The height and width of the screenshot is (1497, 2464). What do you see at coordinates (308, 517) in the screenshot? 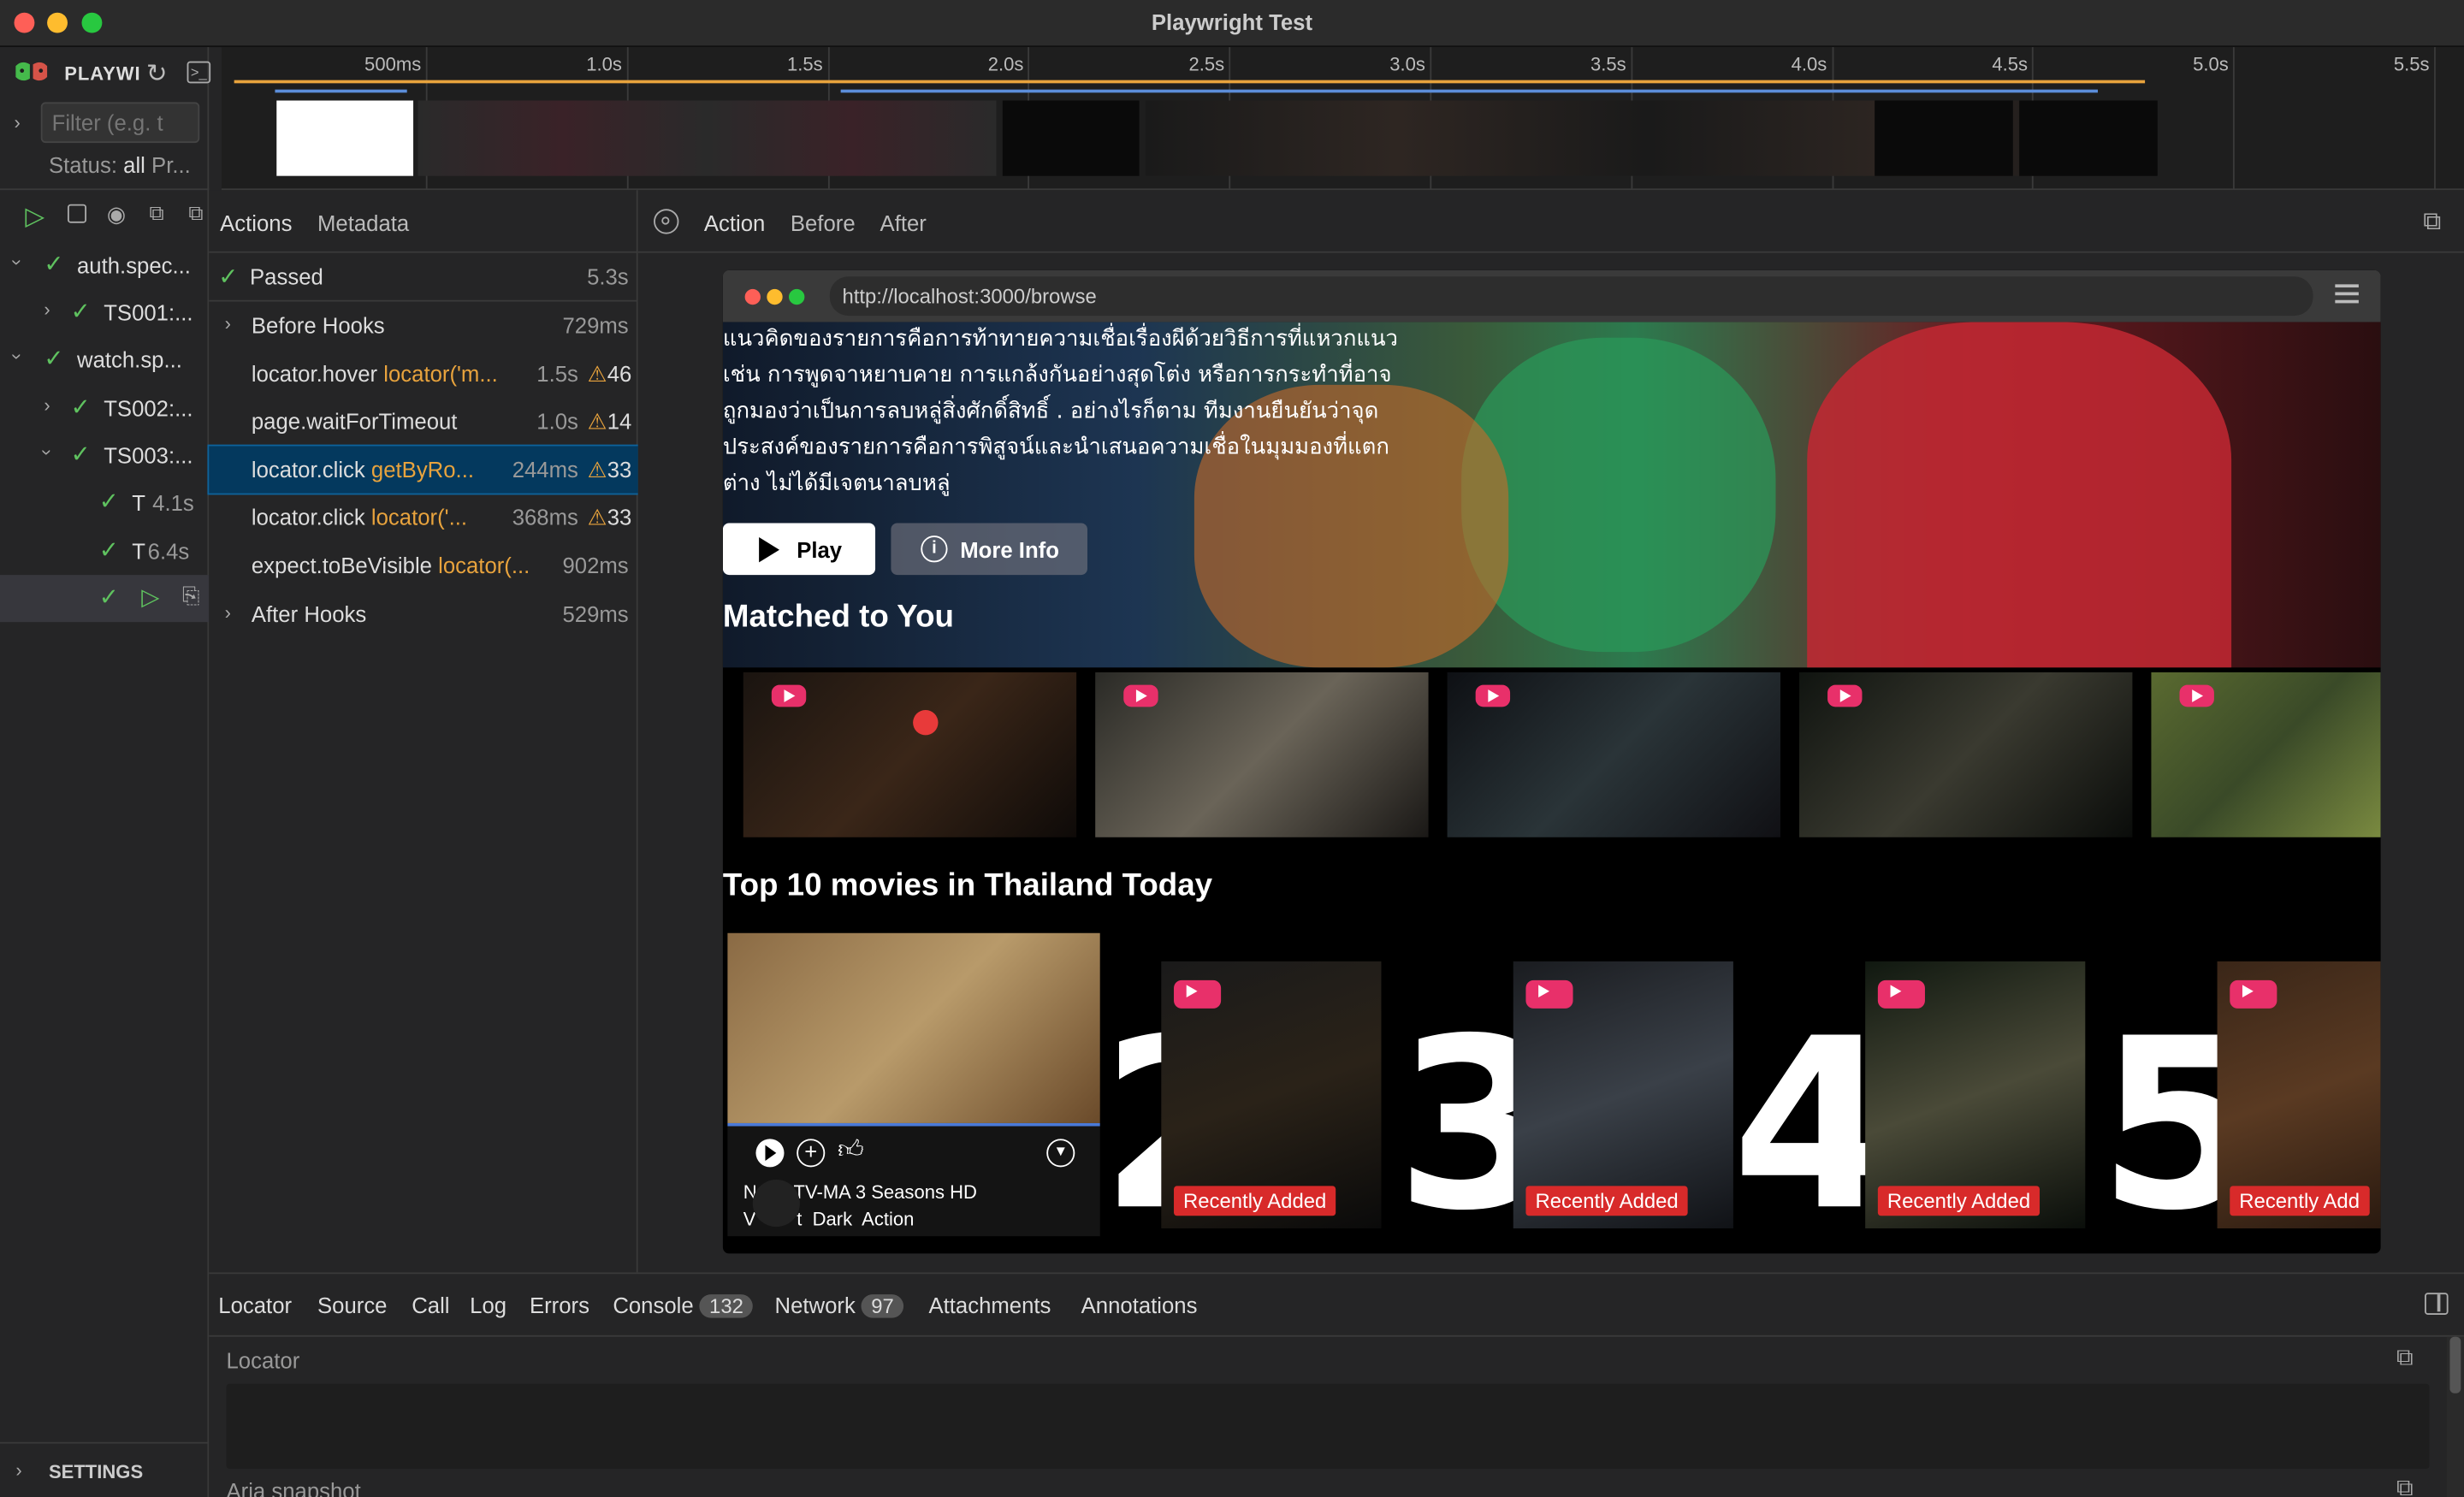
I see `action-name: locator.click` at bounding box center [308, 517].